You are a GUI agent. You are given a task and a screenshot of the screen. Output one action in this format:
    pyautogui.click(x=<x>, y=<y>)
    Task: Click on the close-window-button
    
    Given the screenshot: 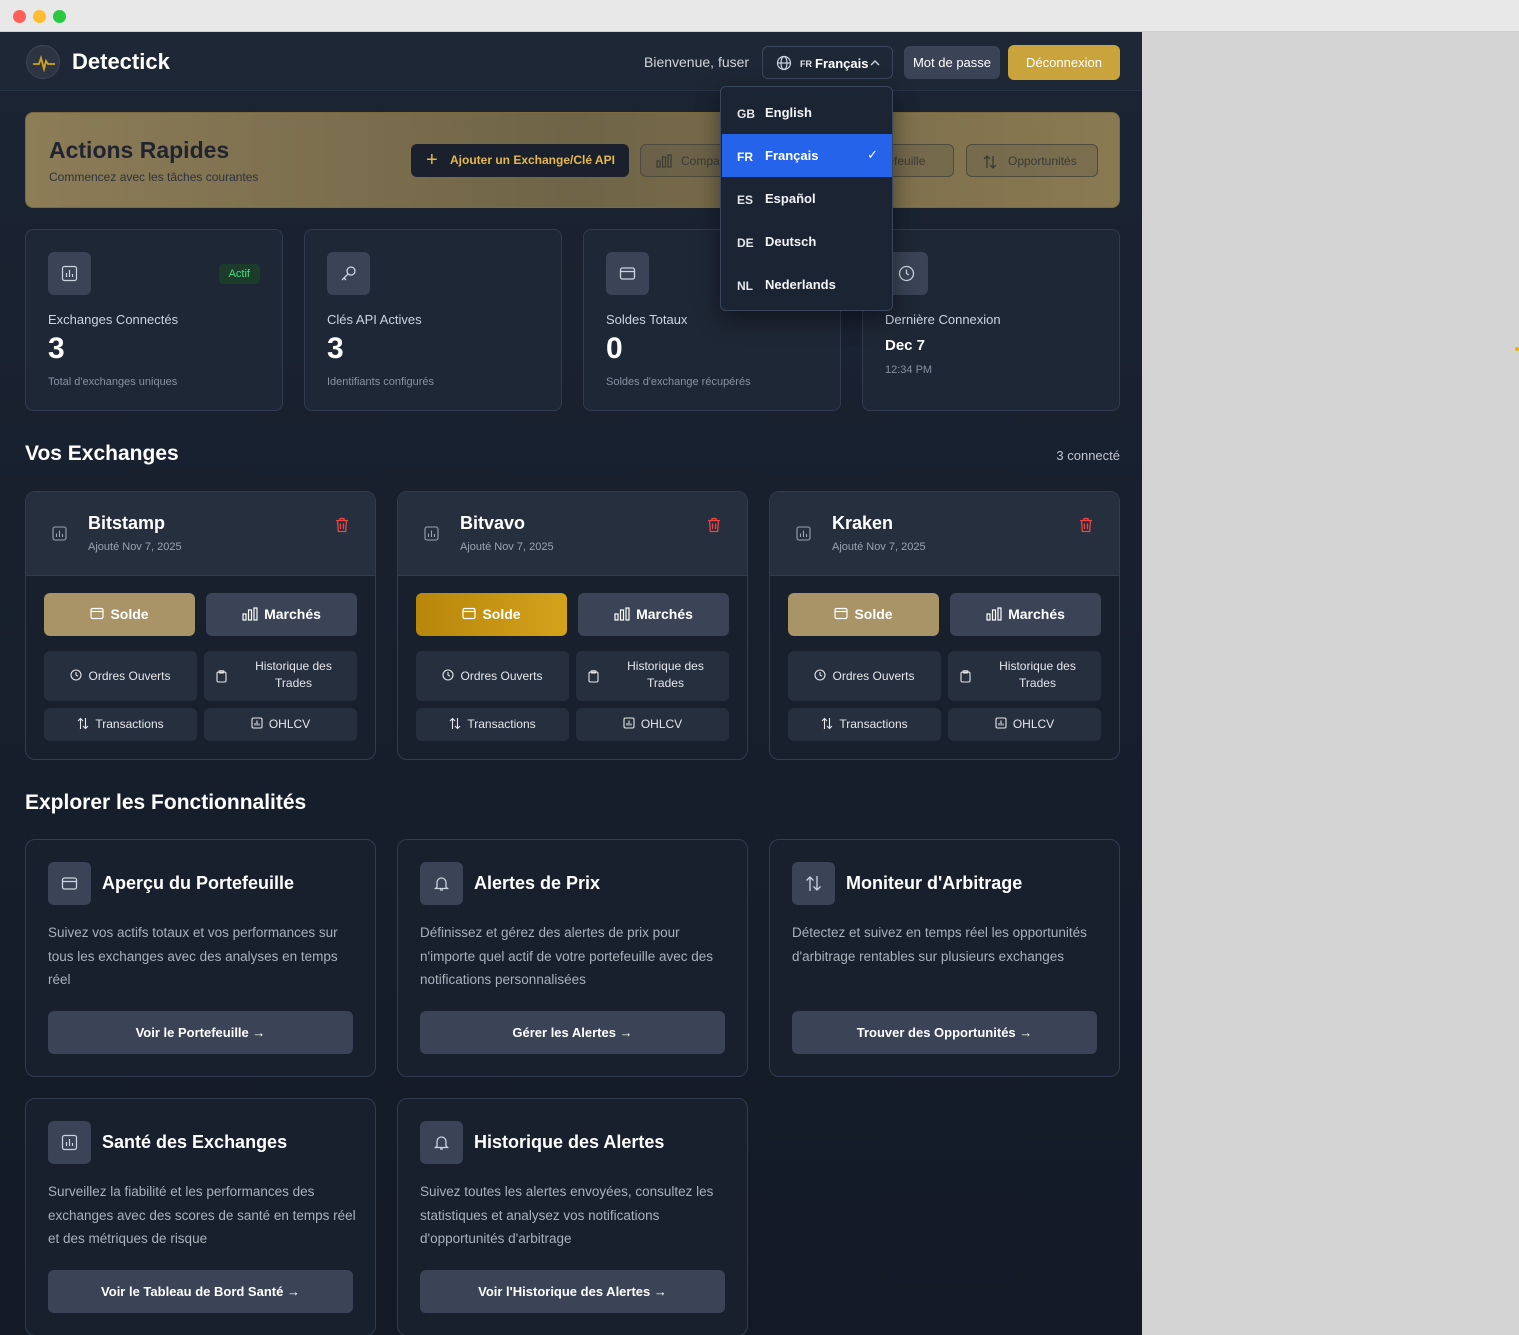 What is the action you would take?
    pyautogui.click(x=19, y=16)
    